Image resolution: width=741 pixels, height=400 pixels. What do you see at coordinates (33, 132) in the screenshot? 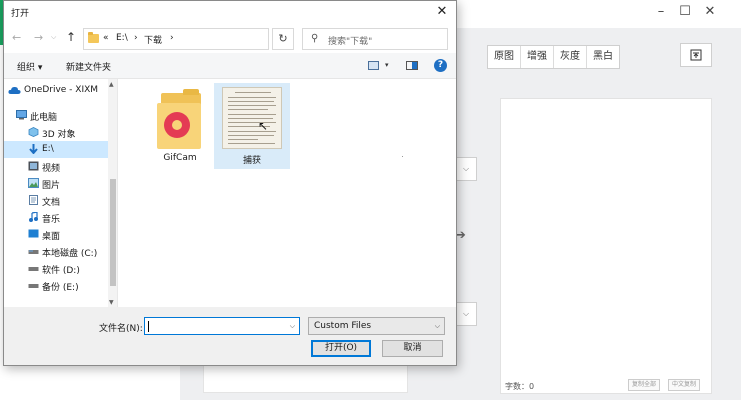
I see `cube-icon` at bounding box center [33, 132].